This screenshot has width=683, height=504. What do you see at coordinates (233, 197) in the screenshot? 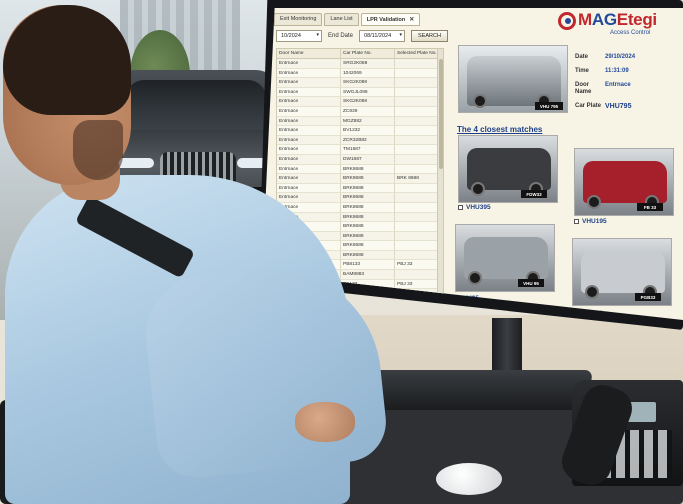
I see `car-plate: VHU ‿95` at bounding box center [233, 197].